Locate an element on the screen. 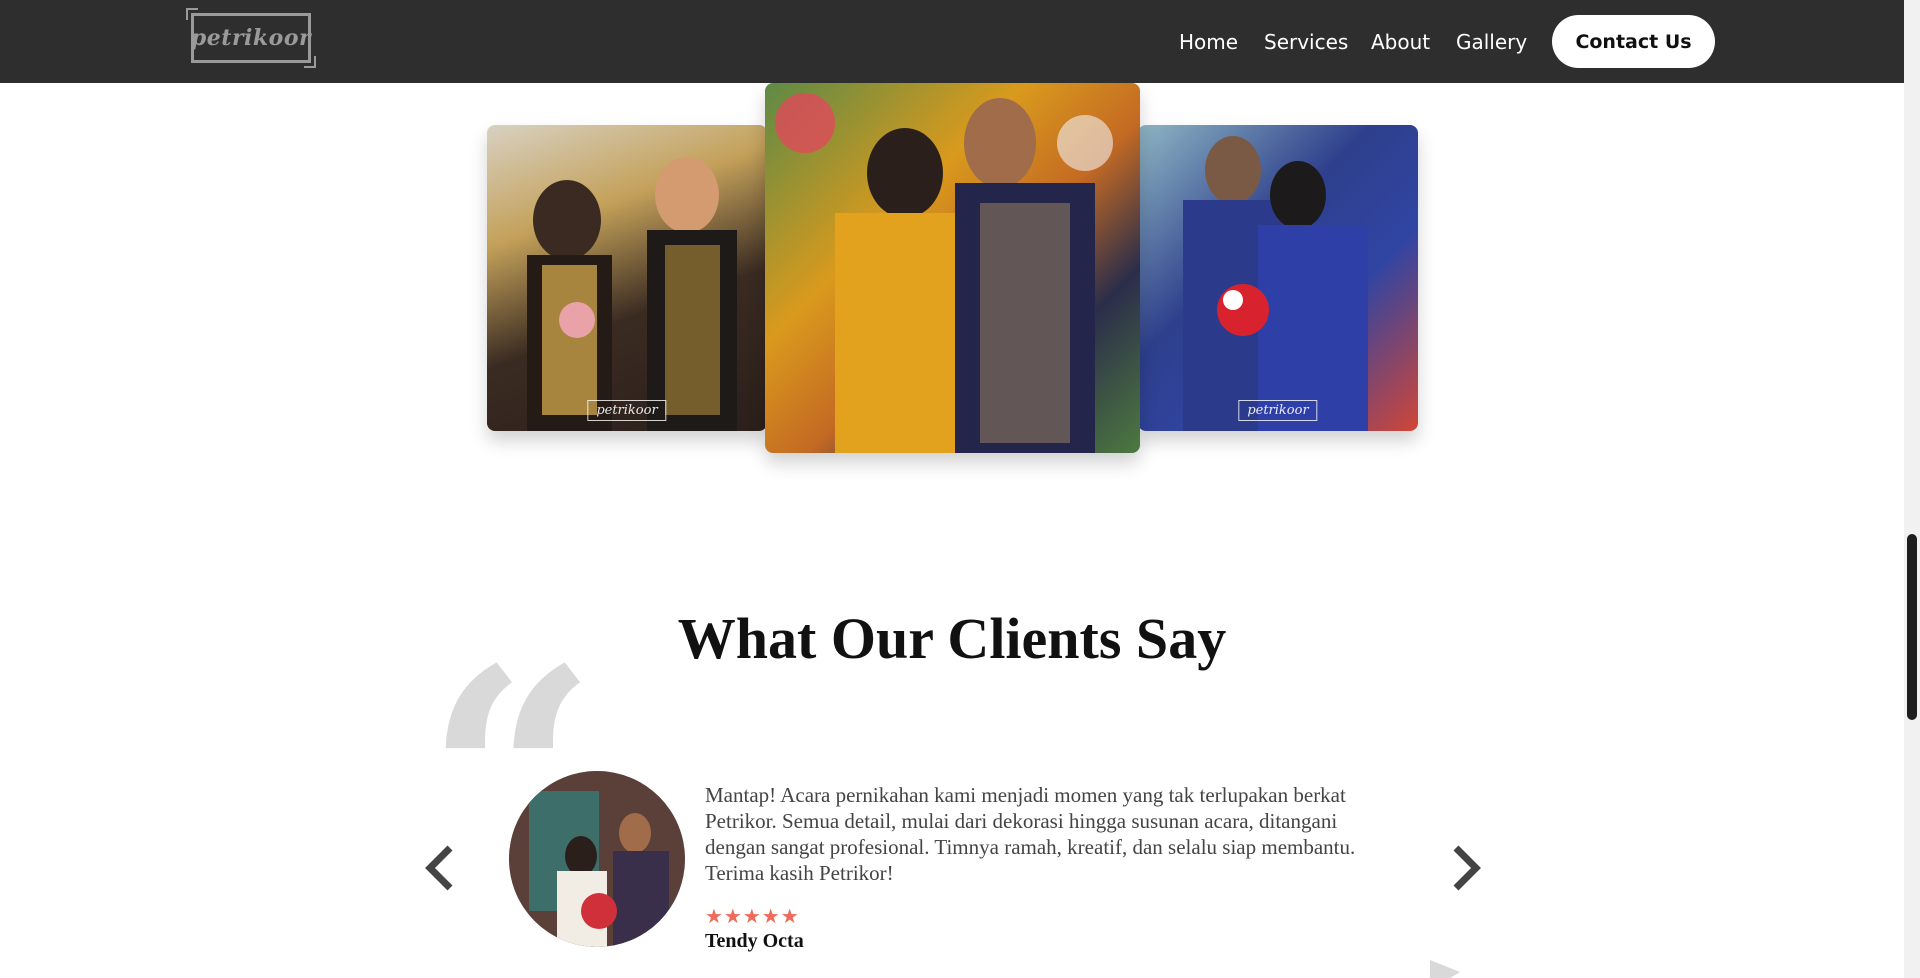  reviewer-name: Tendy Octa is located at coordinates (754, 941).